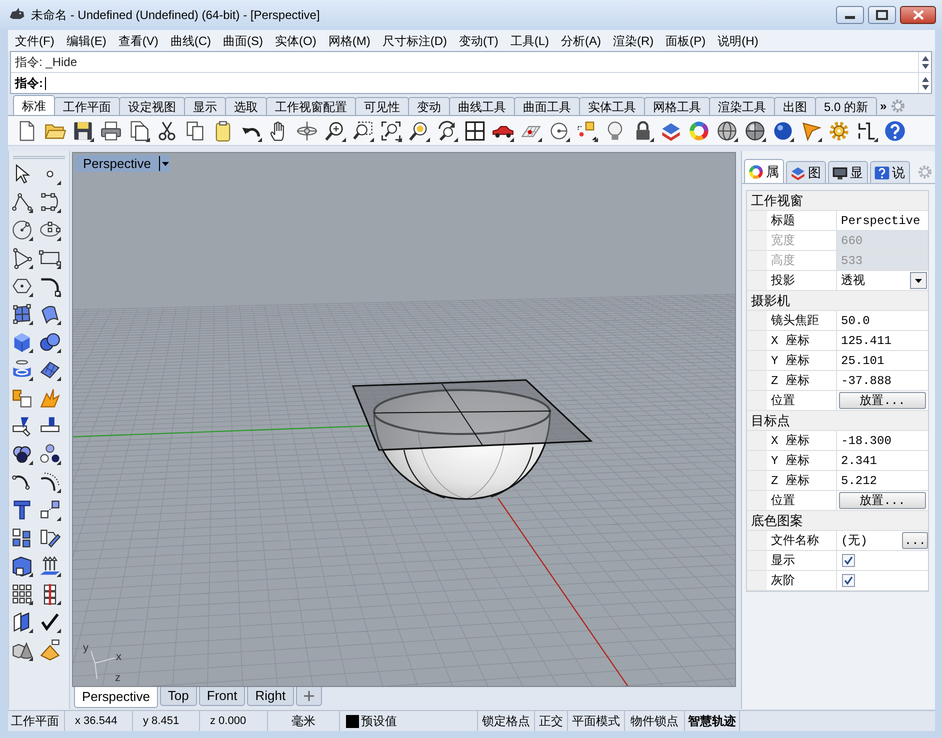 Image resolution: width=942 pixels, height=738 pixels. Describe the element at coordinates (596, 721) in the screenshot. I see `status-toggle: 平面模式` at that location.